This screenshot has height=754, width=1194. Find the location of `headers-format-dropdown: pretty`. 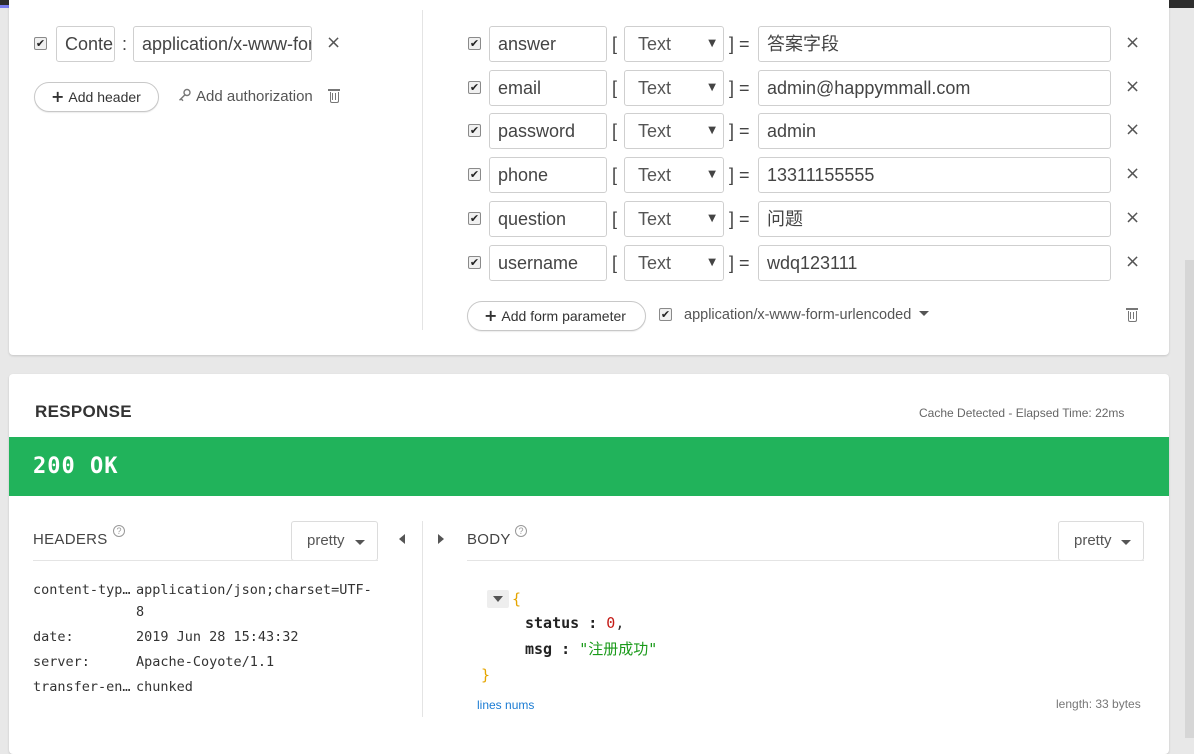

headers-format-dropdown: pretty is located at coordinates (334, 541).